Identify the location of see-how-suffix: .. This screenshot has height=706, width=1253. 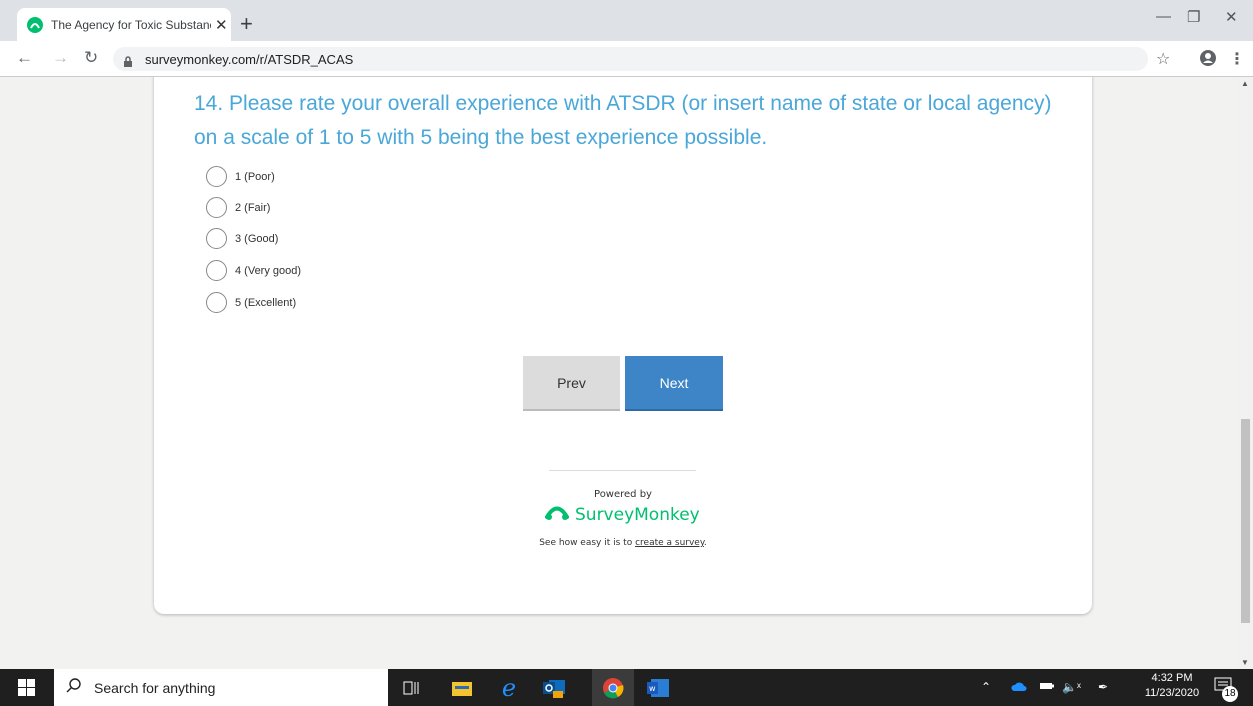
(705, 543).